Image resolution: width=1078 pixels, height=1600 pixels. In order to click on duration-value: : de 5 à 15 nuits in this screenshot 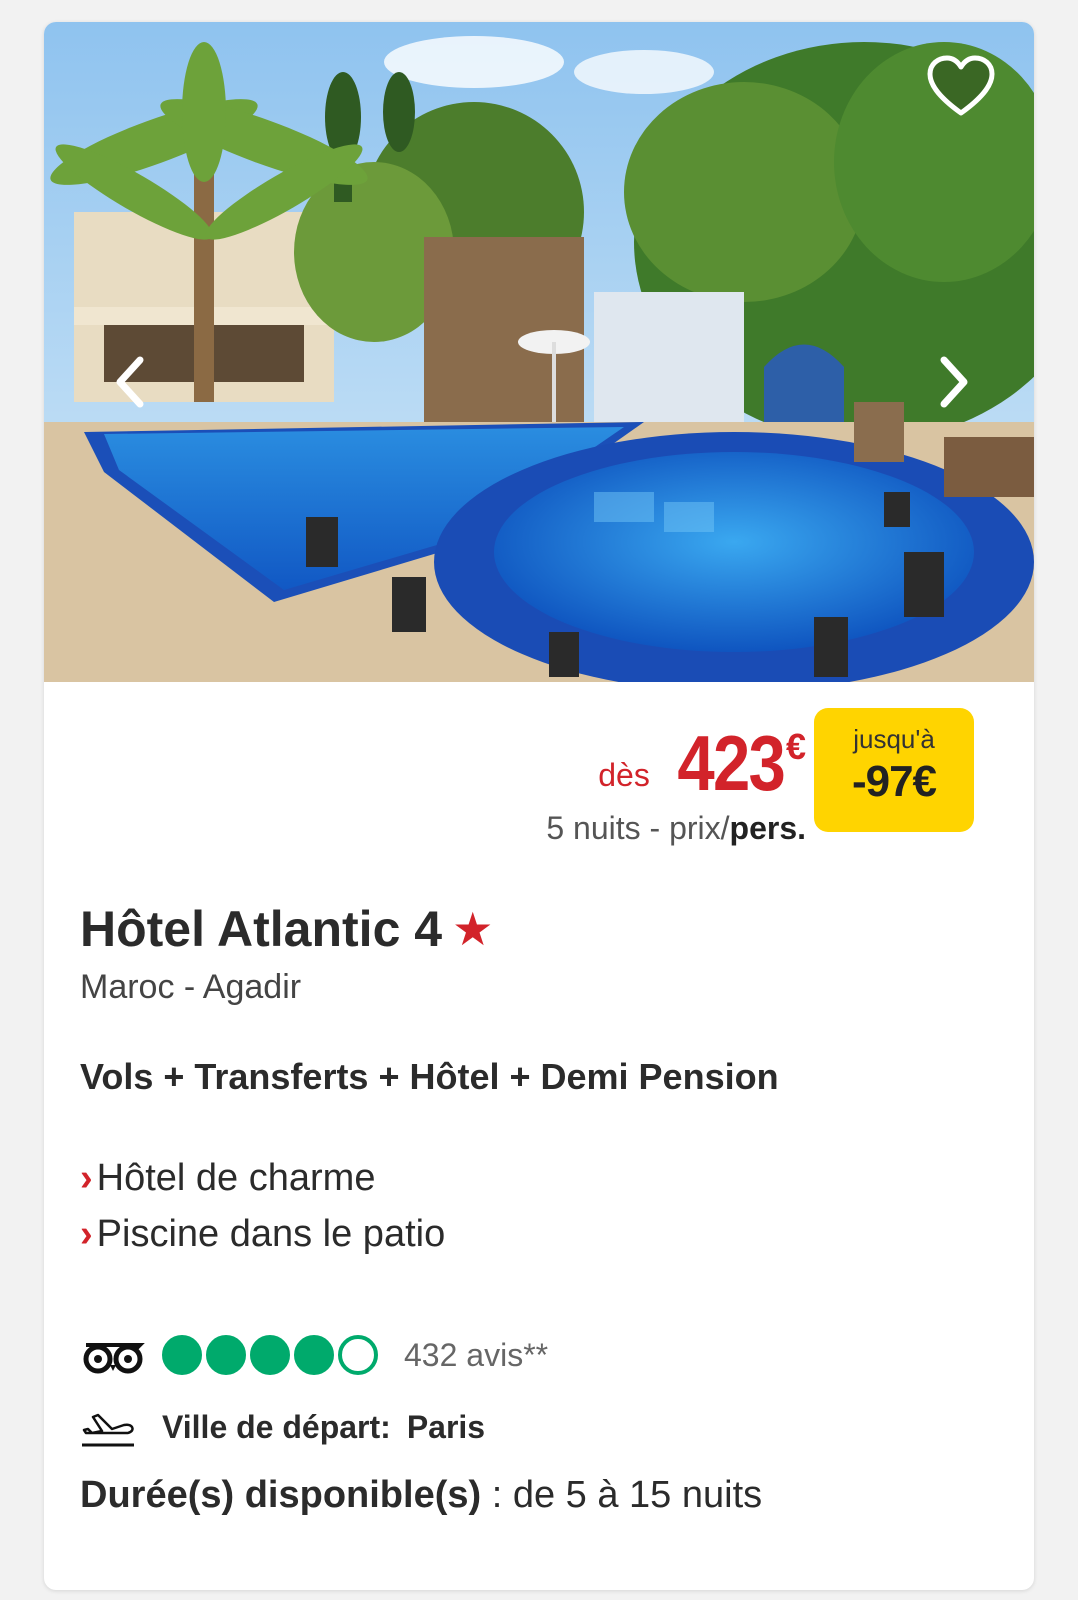, I will do `click(622, 1495)`.